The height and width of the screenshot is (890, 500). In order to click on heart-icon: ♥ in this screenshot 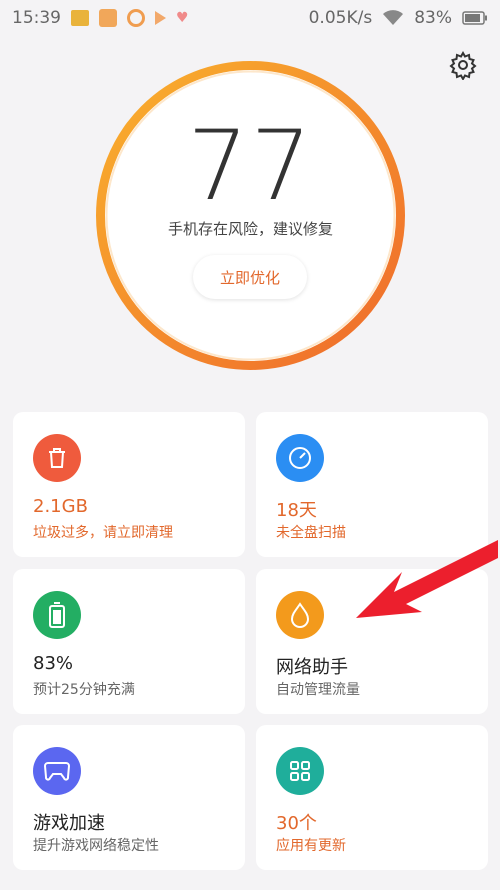, I will do `click(182, 18)`.